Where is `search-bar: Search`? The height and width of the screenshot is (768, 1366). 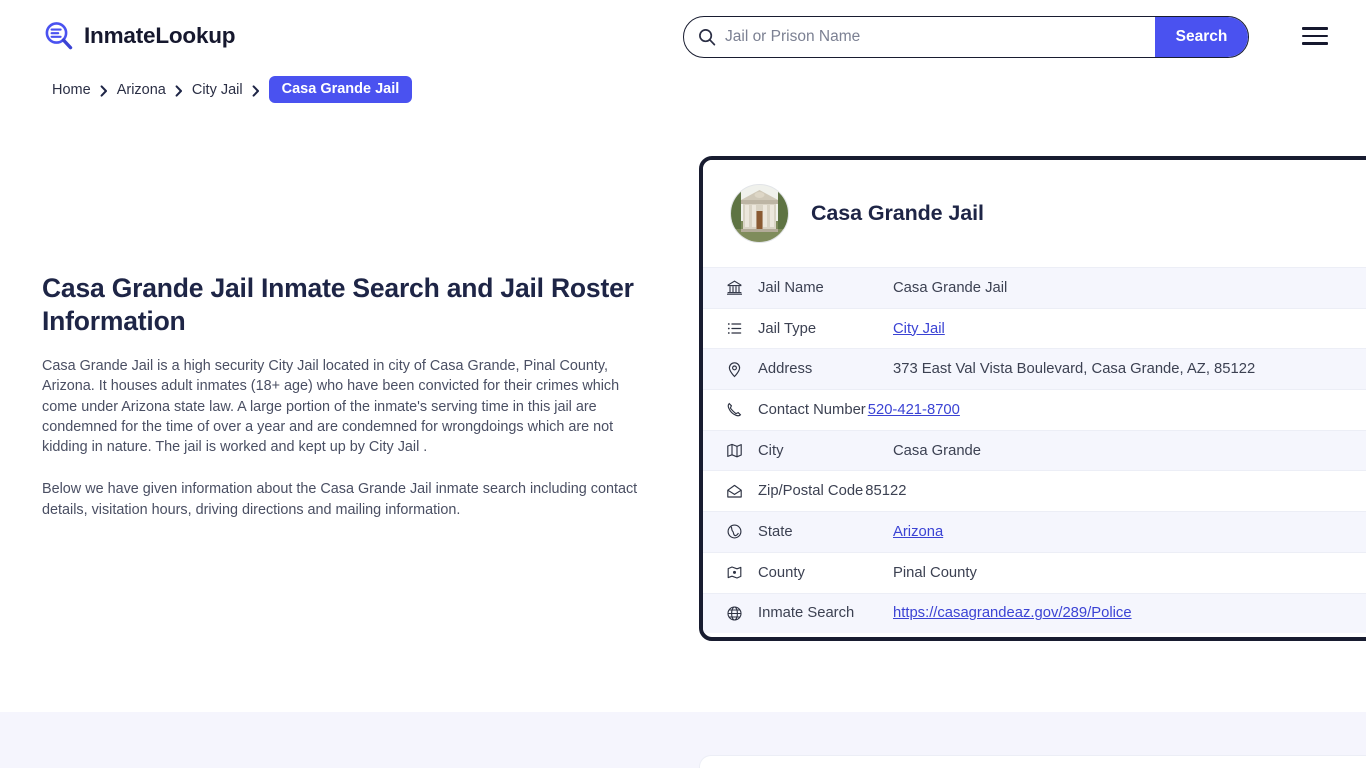 search-bar: Search is located at coordinates (966, 37).